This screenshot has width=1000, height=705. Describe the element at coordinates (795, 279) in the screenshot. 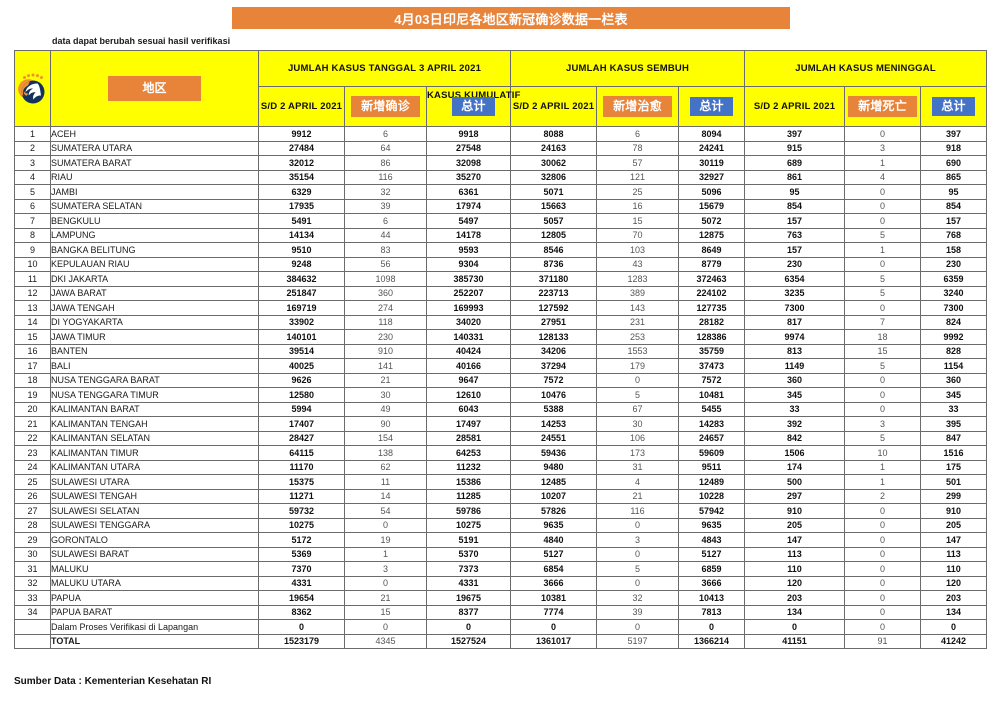

I see `cell-value: 6354` at that location.